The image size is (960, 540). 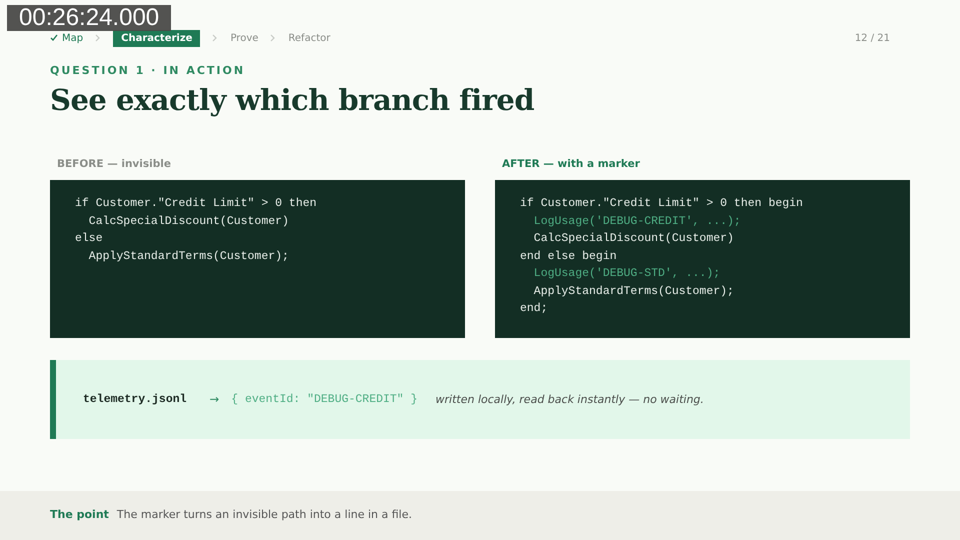 What do you see at coordinates (196, 204) in the screenshot?
I see `code-line: if Customer."Credit Limit" > 0 then` at bounding box center [196, 204].